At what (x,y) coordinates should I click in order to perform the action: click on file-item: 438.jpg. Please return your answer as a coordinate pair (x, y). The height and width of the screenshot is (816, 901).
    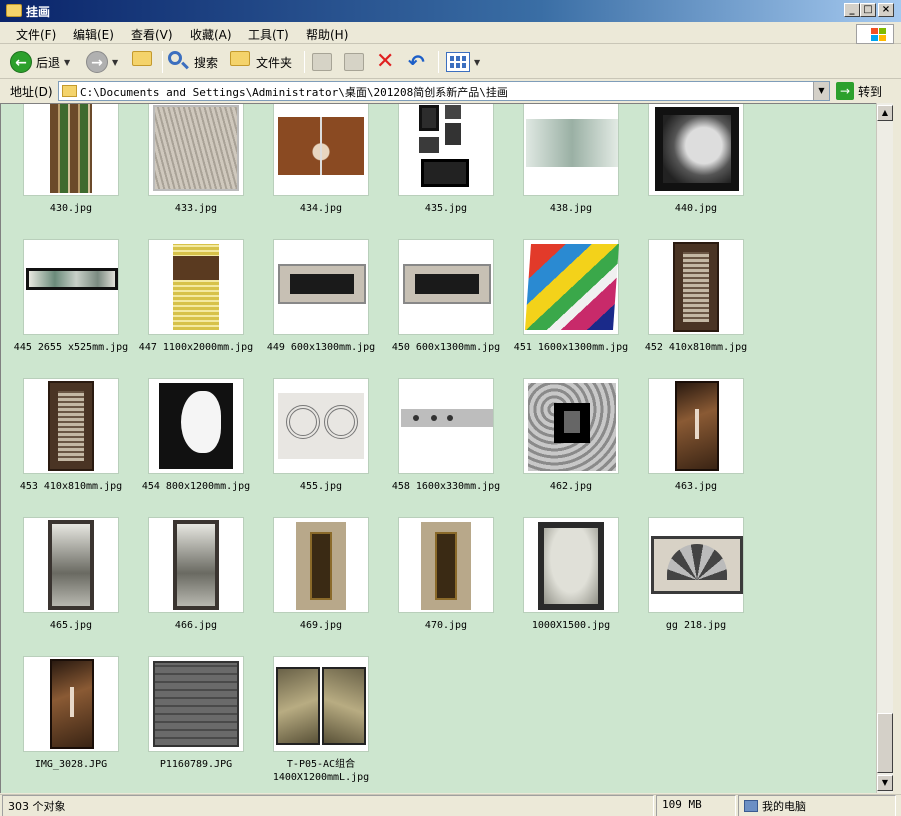
    Looking at the image, I should click on (563, 162).